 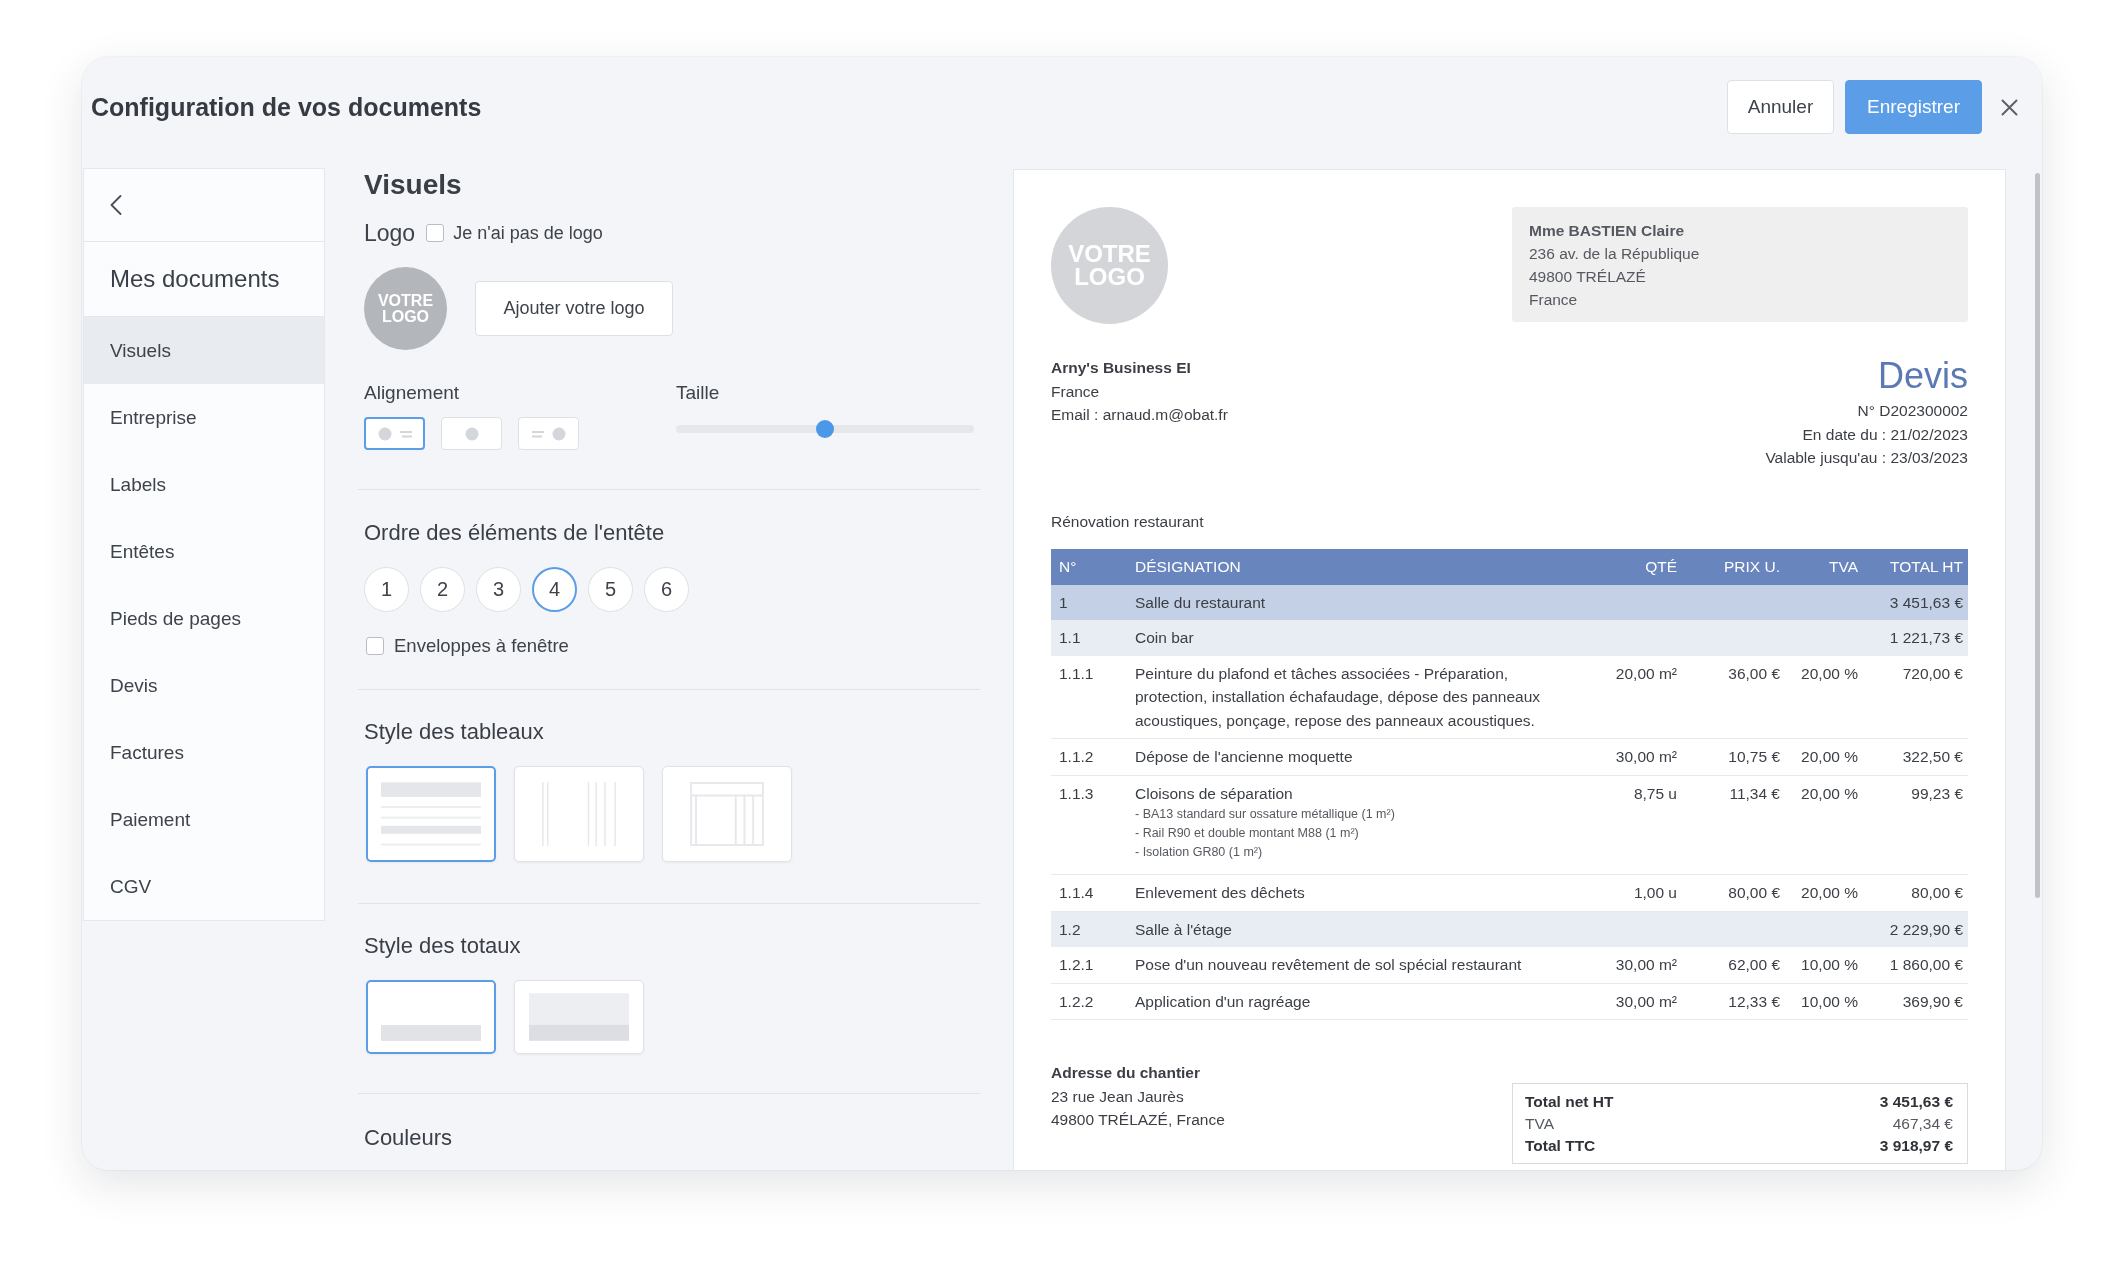 I want to click on table-style-option, so click(x=431, y=814).